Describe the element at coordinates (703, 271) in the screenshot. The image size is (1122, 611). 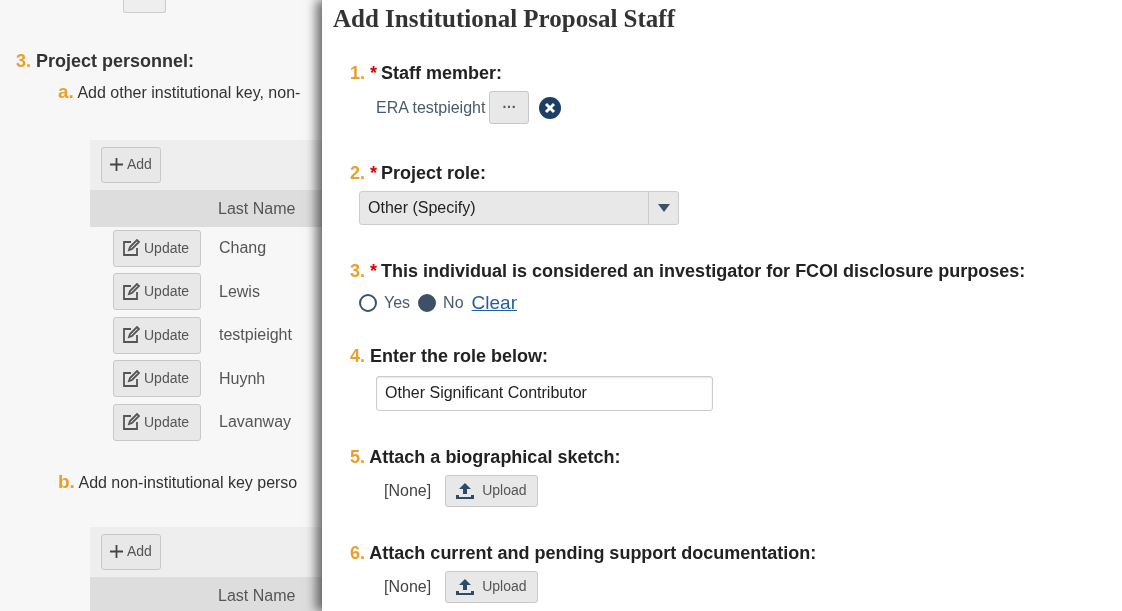
I see `field-label: This individual is considered an investigator for FCOI disclosure purposes:` at that location.